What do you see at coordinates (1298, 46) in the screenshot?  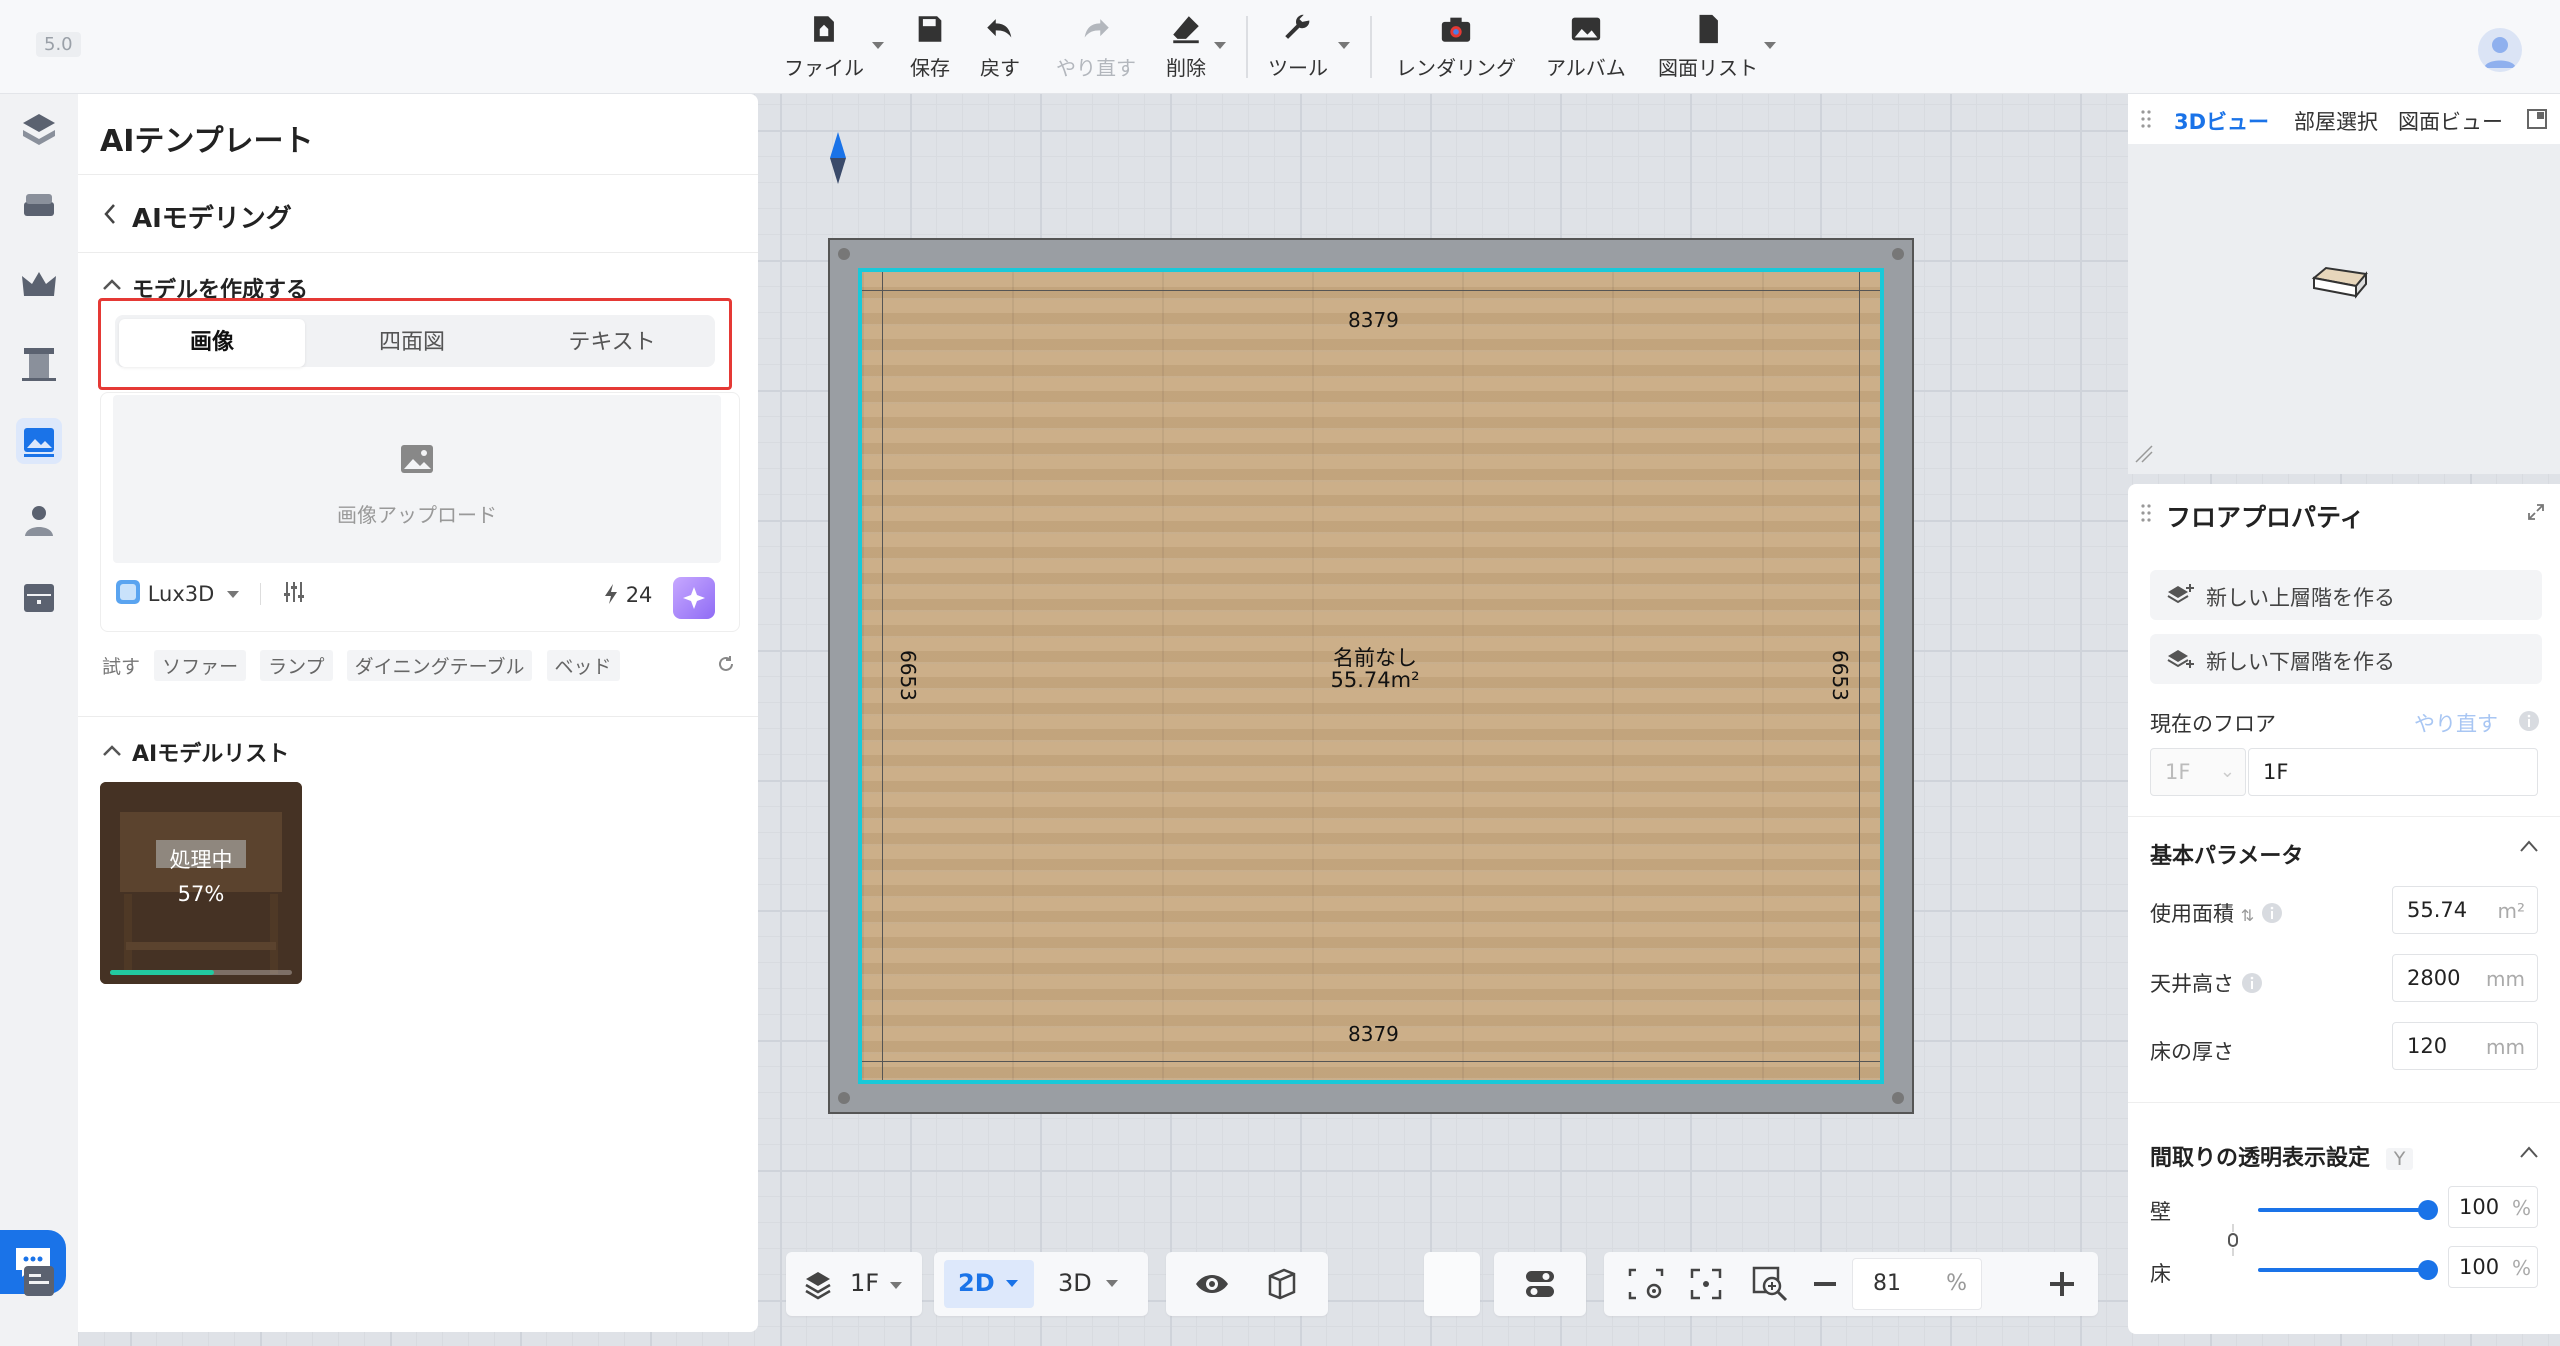 I see `tools-button: ツール` at bounding box center [1298, 46].